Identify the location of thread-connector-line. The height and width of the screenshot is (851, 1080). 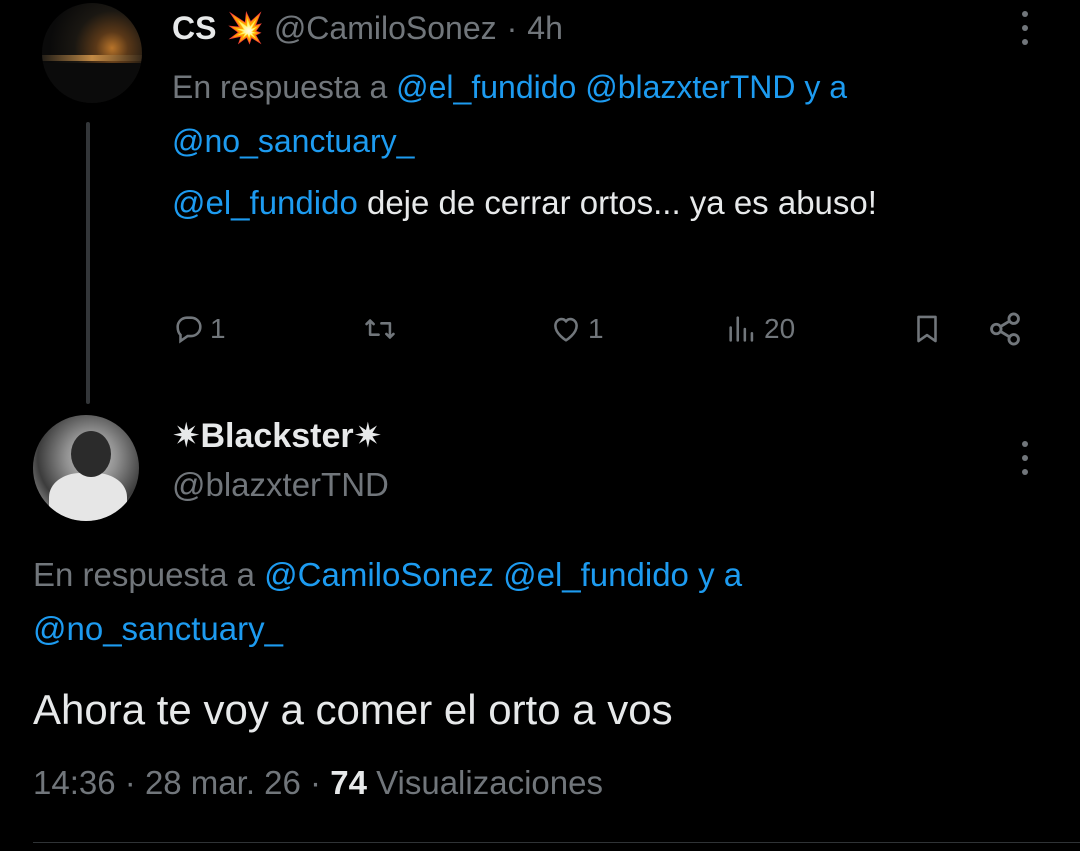
(88, 263).